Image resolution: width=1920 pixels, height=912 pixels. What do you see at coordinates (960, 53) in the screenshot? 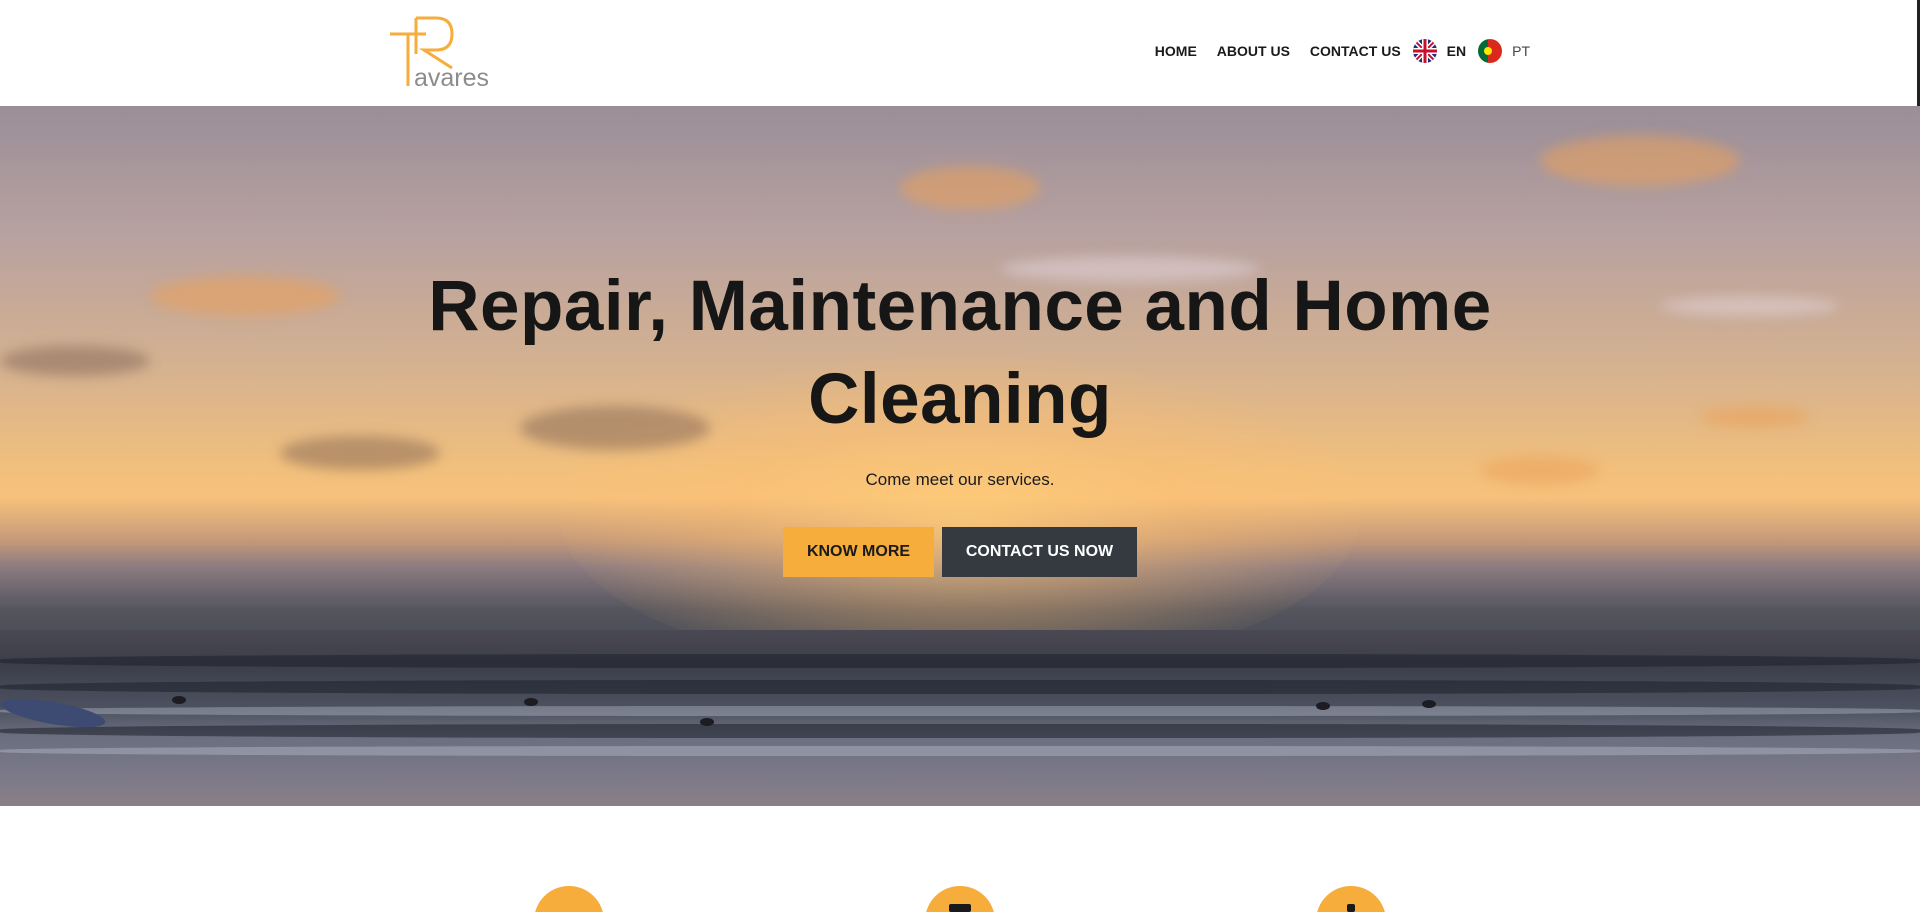
I see `site-header: avares HOME ABOUT US CONTACT US EN PT` at bounding box center [960, 53].